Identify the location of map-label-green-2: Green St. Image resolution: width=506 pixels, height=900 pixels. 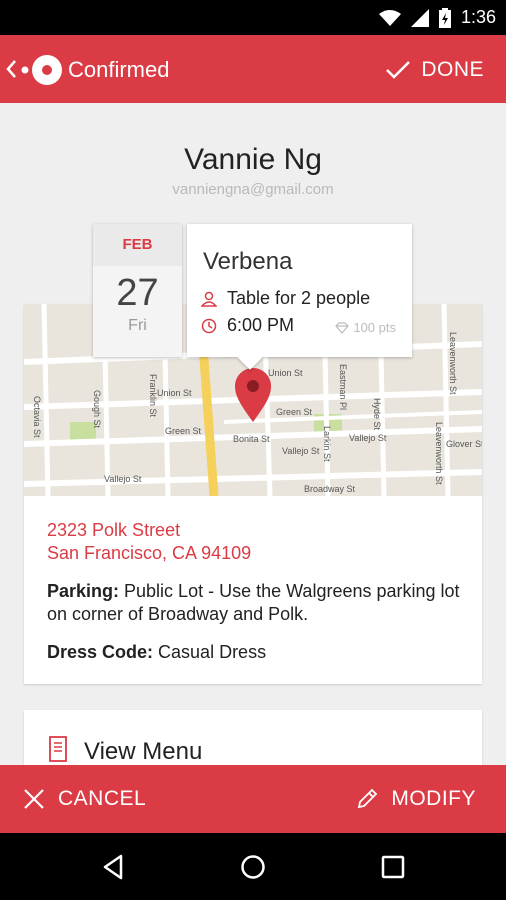
(294, 412).